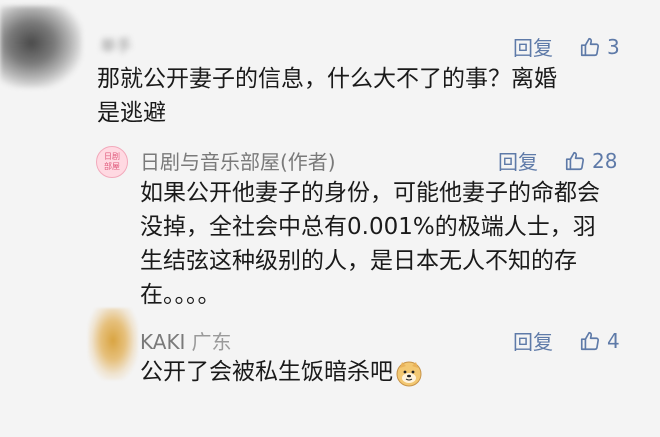 This screenshot has width=660, height=437. I want to click on like-count: 4, so click(613, 340).